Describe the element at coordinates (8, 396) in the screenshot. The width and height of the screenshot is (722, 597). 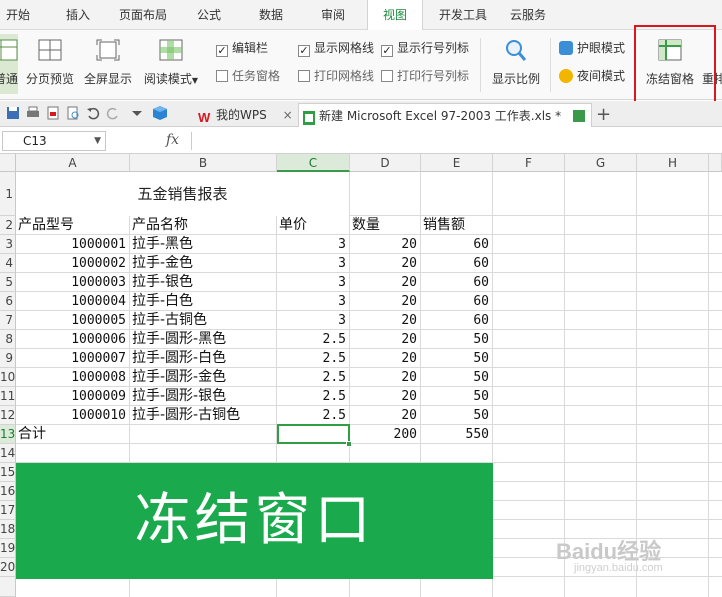
I see `row-header: 11` at that location.